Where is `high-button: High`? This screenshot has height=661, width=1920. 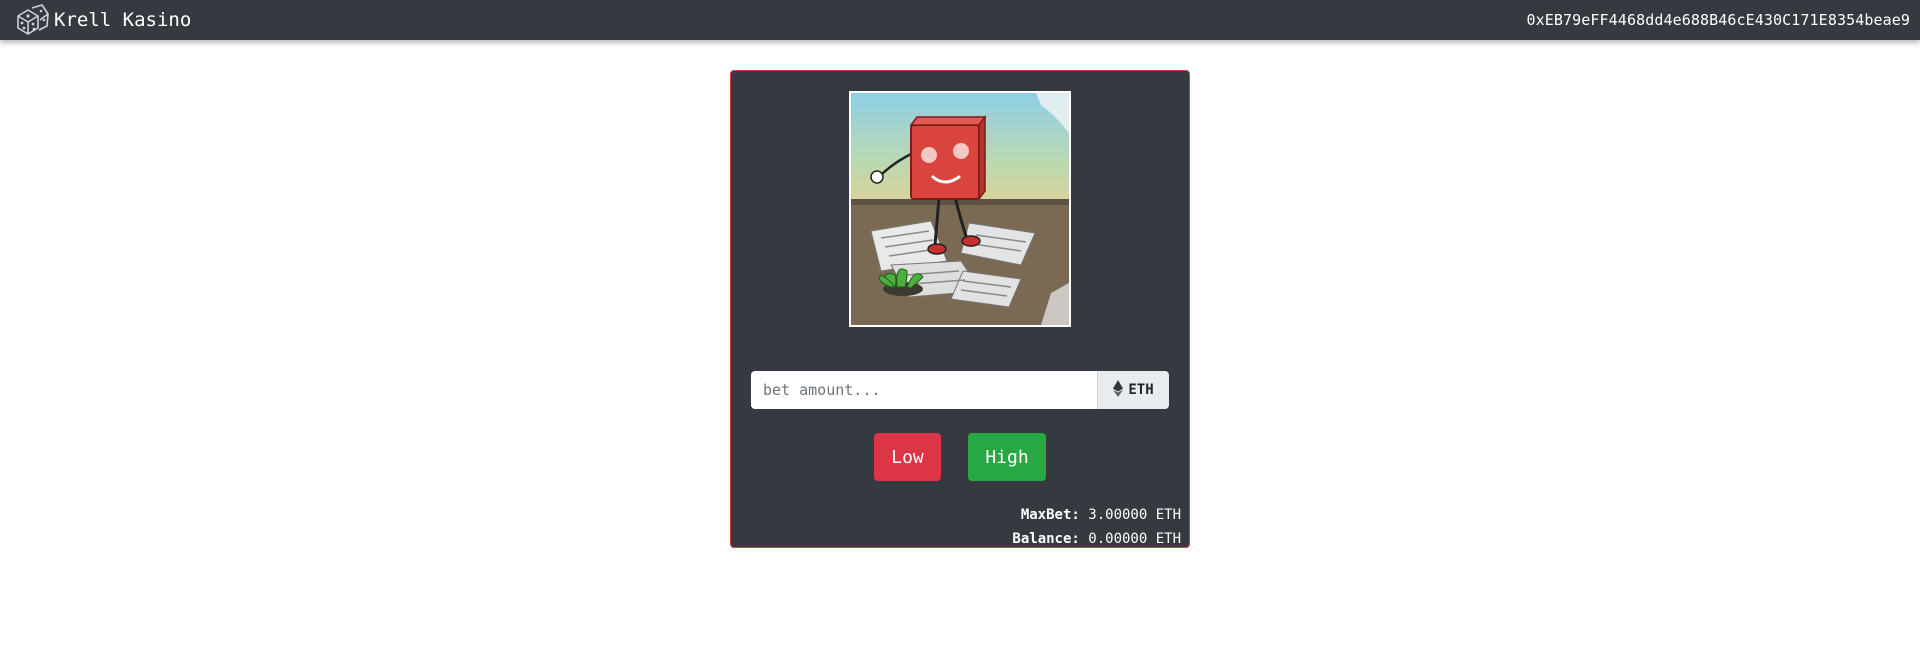
high-button: High is located at coordinates (1007, 457).